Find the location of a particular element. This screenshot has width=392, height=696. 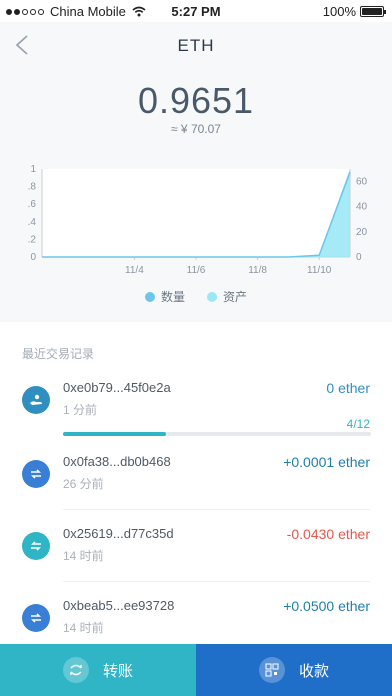

legend-item-assets: 资产 is located at coordinates (227, 296).